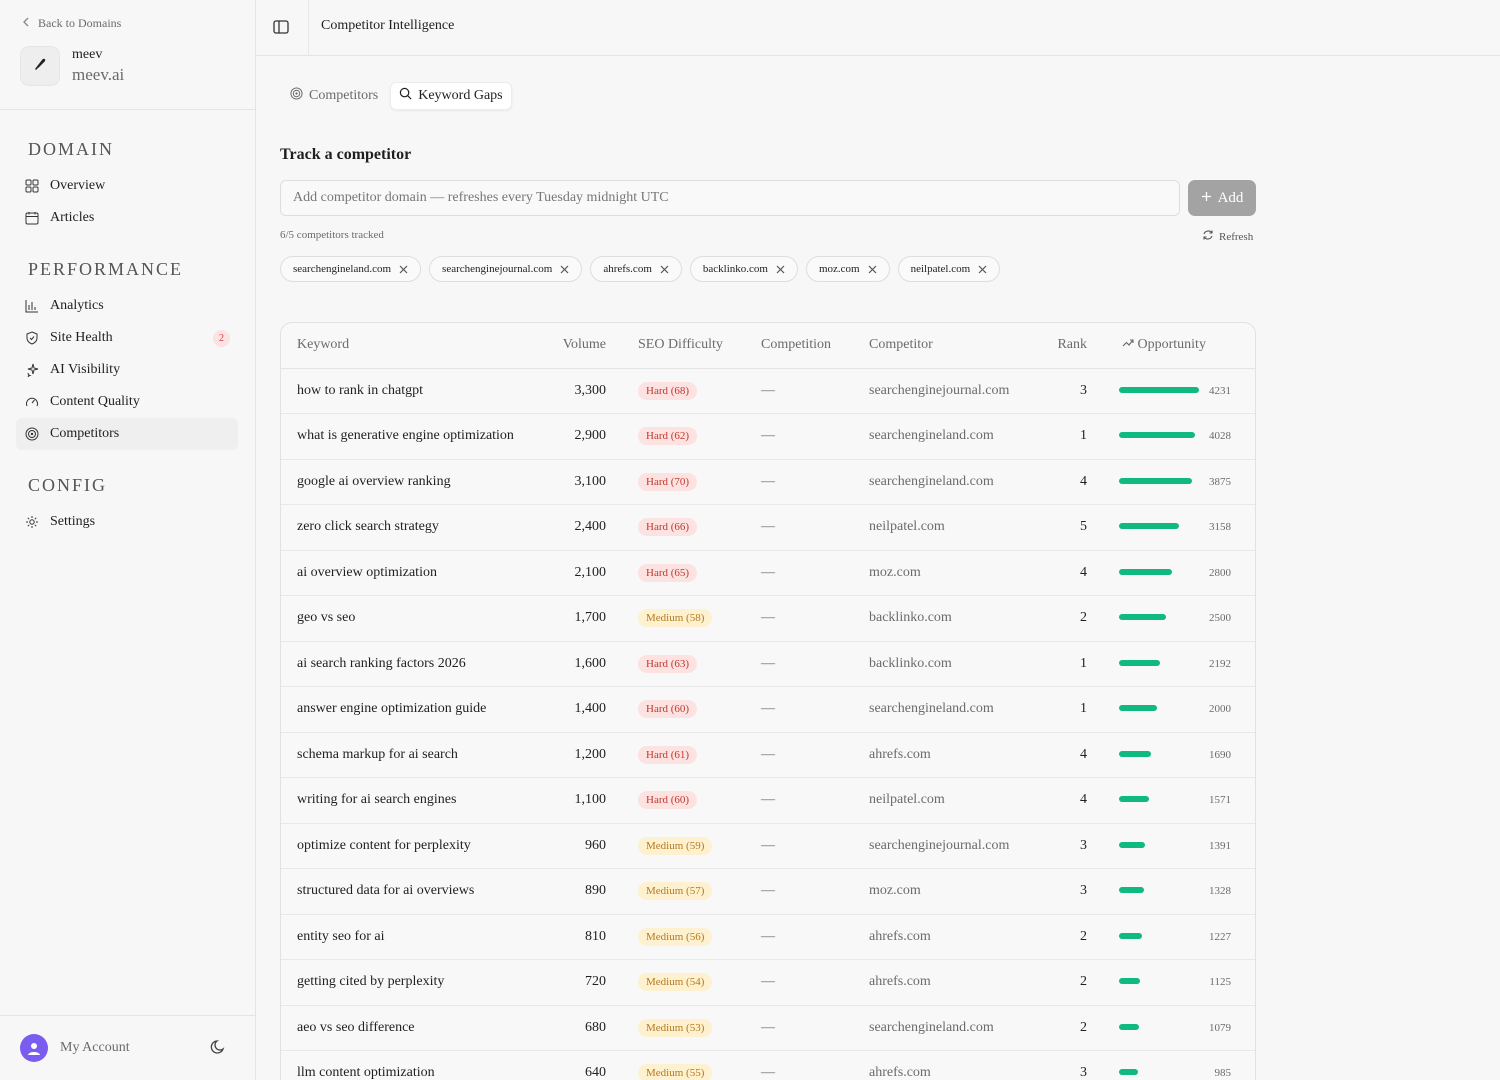  What do you see at coordinates (1222, 198) in the screenshot?
I see `add-competitor-button: Add` at bounding box center [1222, 198].